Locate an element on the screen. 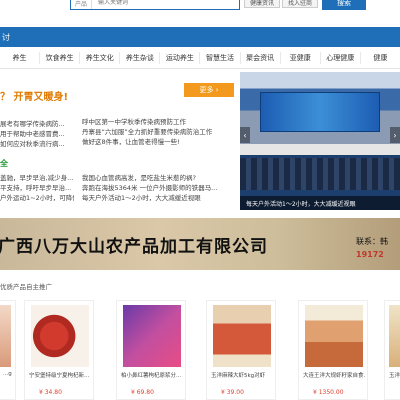 The width and height of the screenshot is (400, 400). search-category-select: 产品 is located at coordinates (82, 4).